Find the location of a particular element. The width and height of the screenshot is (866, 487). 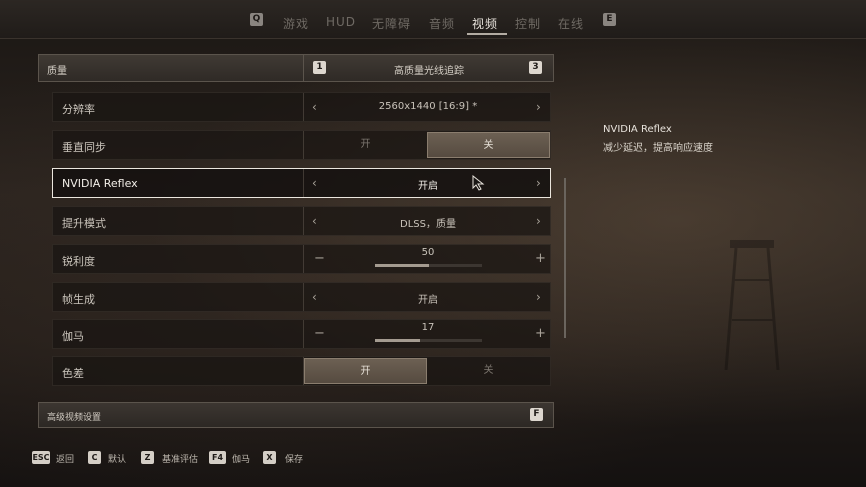

quality-preset-value: 高质量光线追踪 is located at coordinates (429, 71).